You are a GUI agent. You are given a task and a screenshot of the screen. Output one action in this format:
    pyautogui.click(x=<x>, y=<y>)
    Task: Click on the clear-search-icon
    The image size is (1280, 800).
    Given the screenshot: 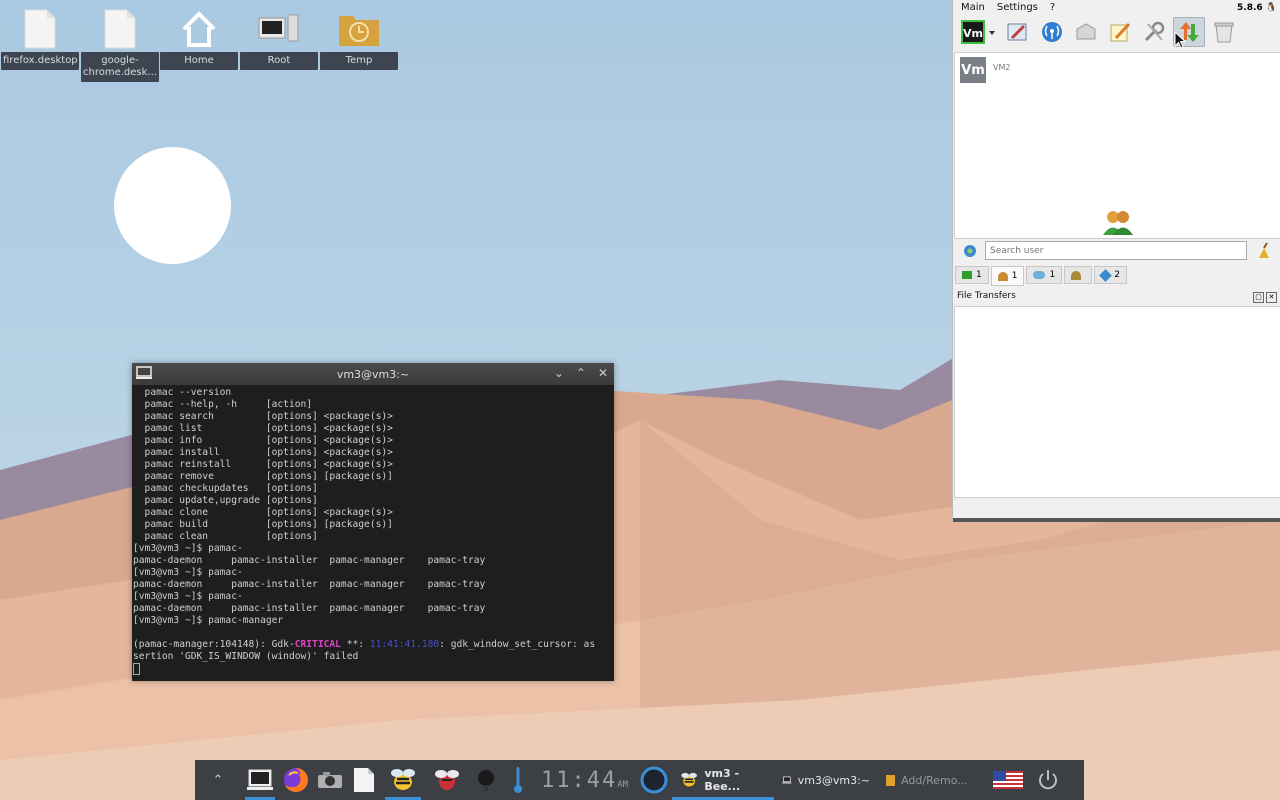 What is the action you would take?
    pyautogui.click(x=1264, y=251)
    